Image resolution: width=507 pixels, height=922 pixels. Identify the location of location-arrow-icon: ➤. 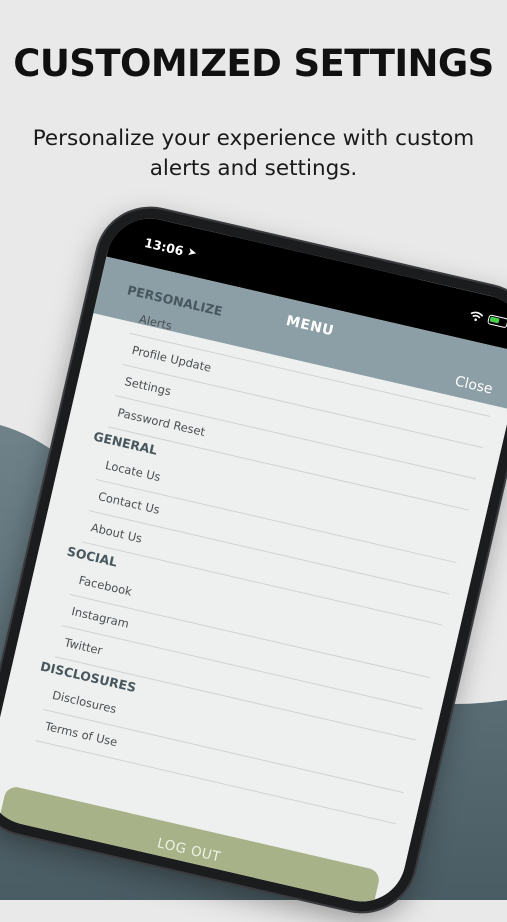
(192, 252).